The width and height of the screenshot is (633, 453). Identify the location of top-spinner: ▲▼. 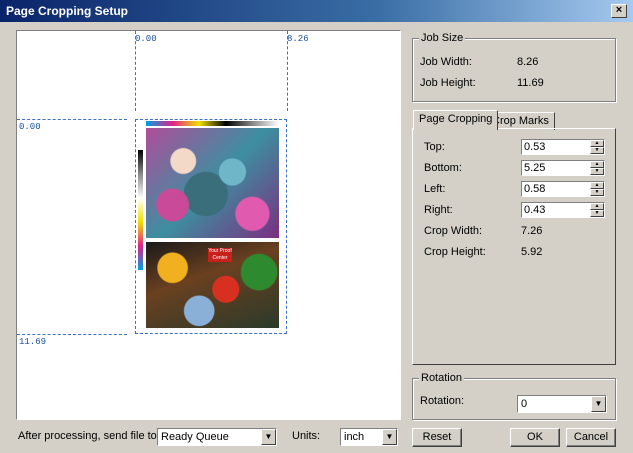
(563, 147).